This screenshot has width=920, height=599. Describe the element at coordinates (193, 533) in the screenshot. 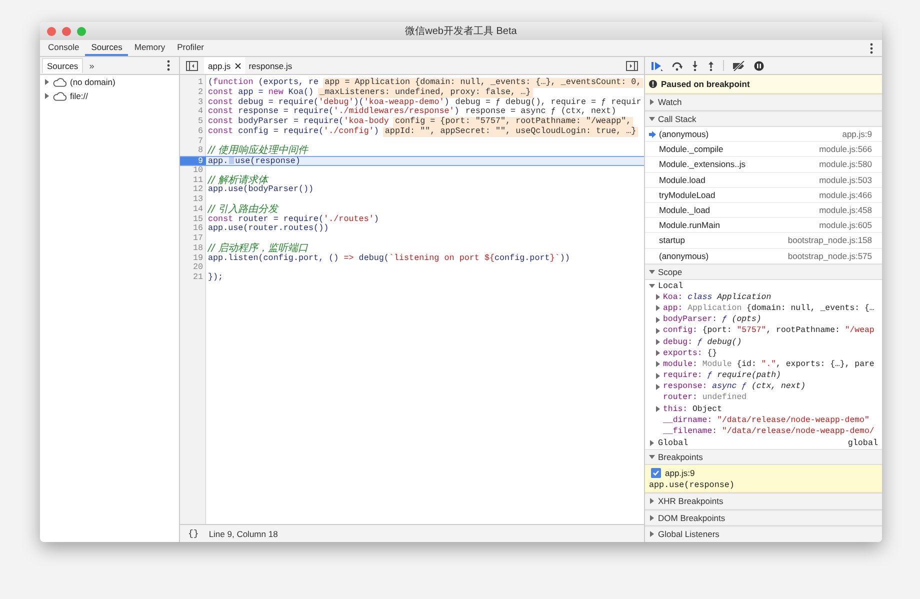

I see `format-button: {}` at that location.